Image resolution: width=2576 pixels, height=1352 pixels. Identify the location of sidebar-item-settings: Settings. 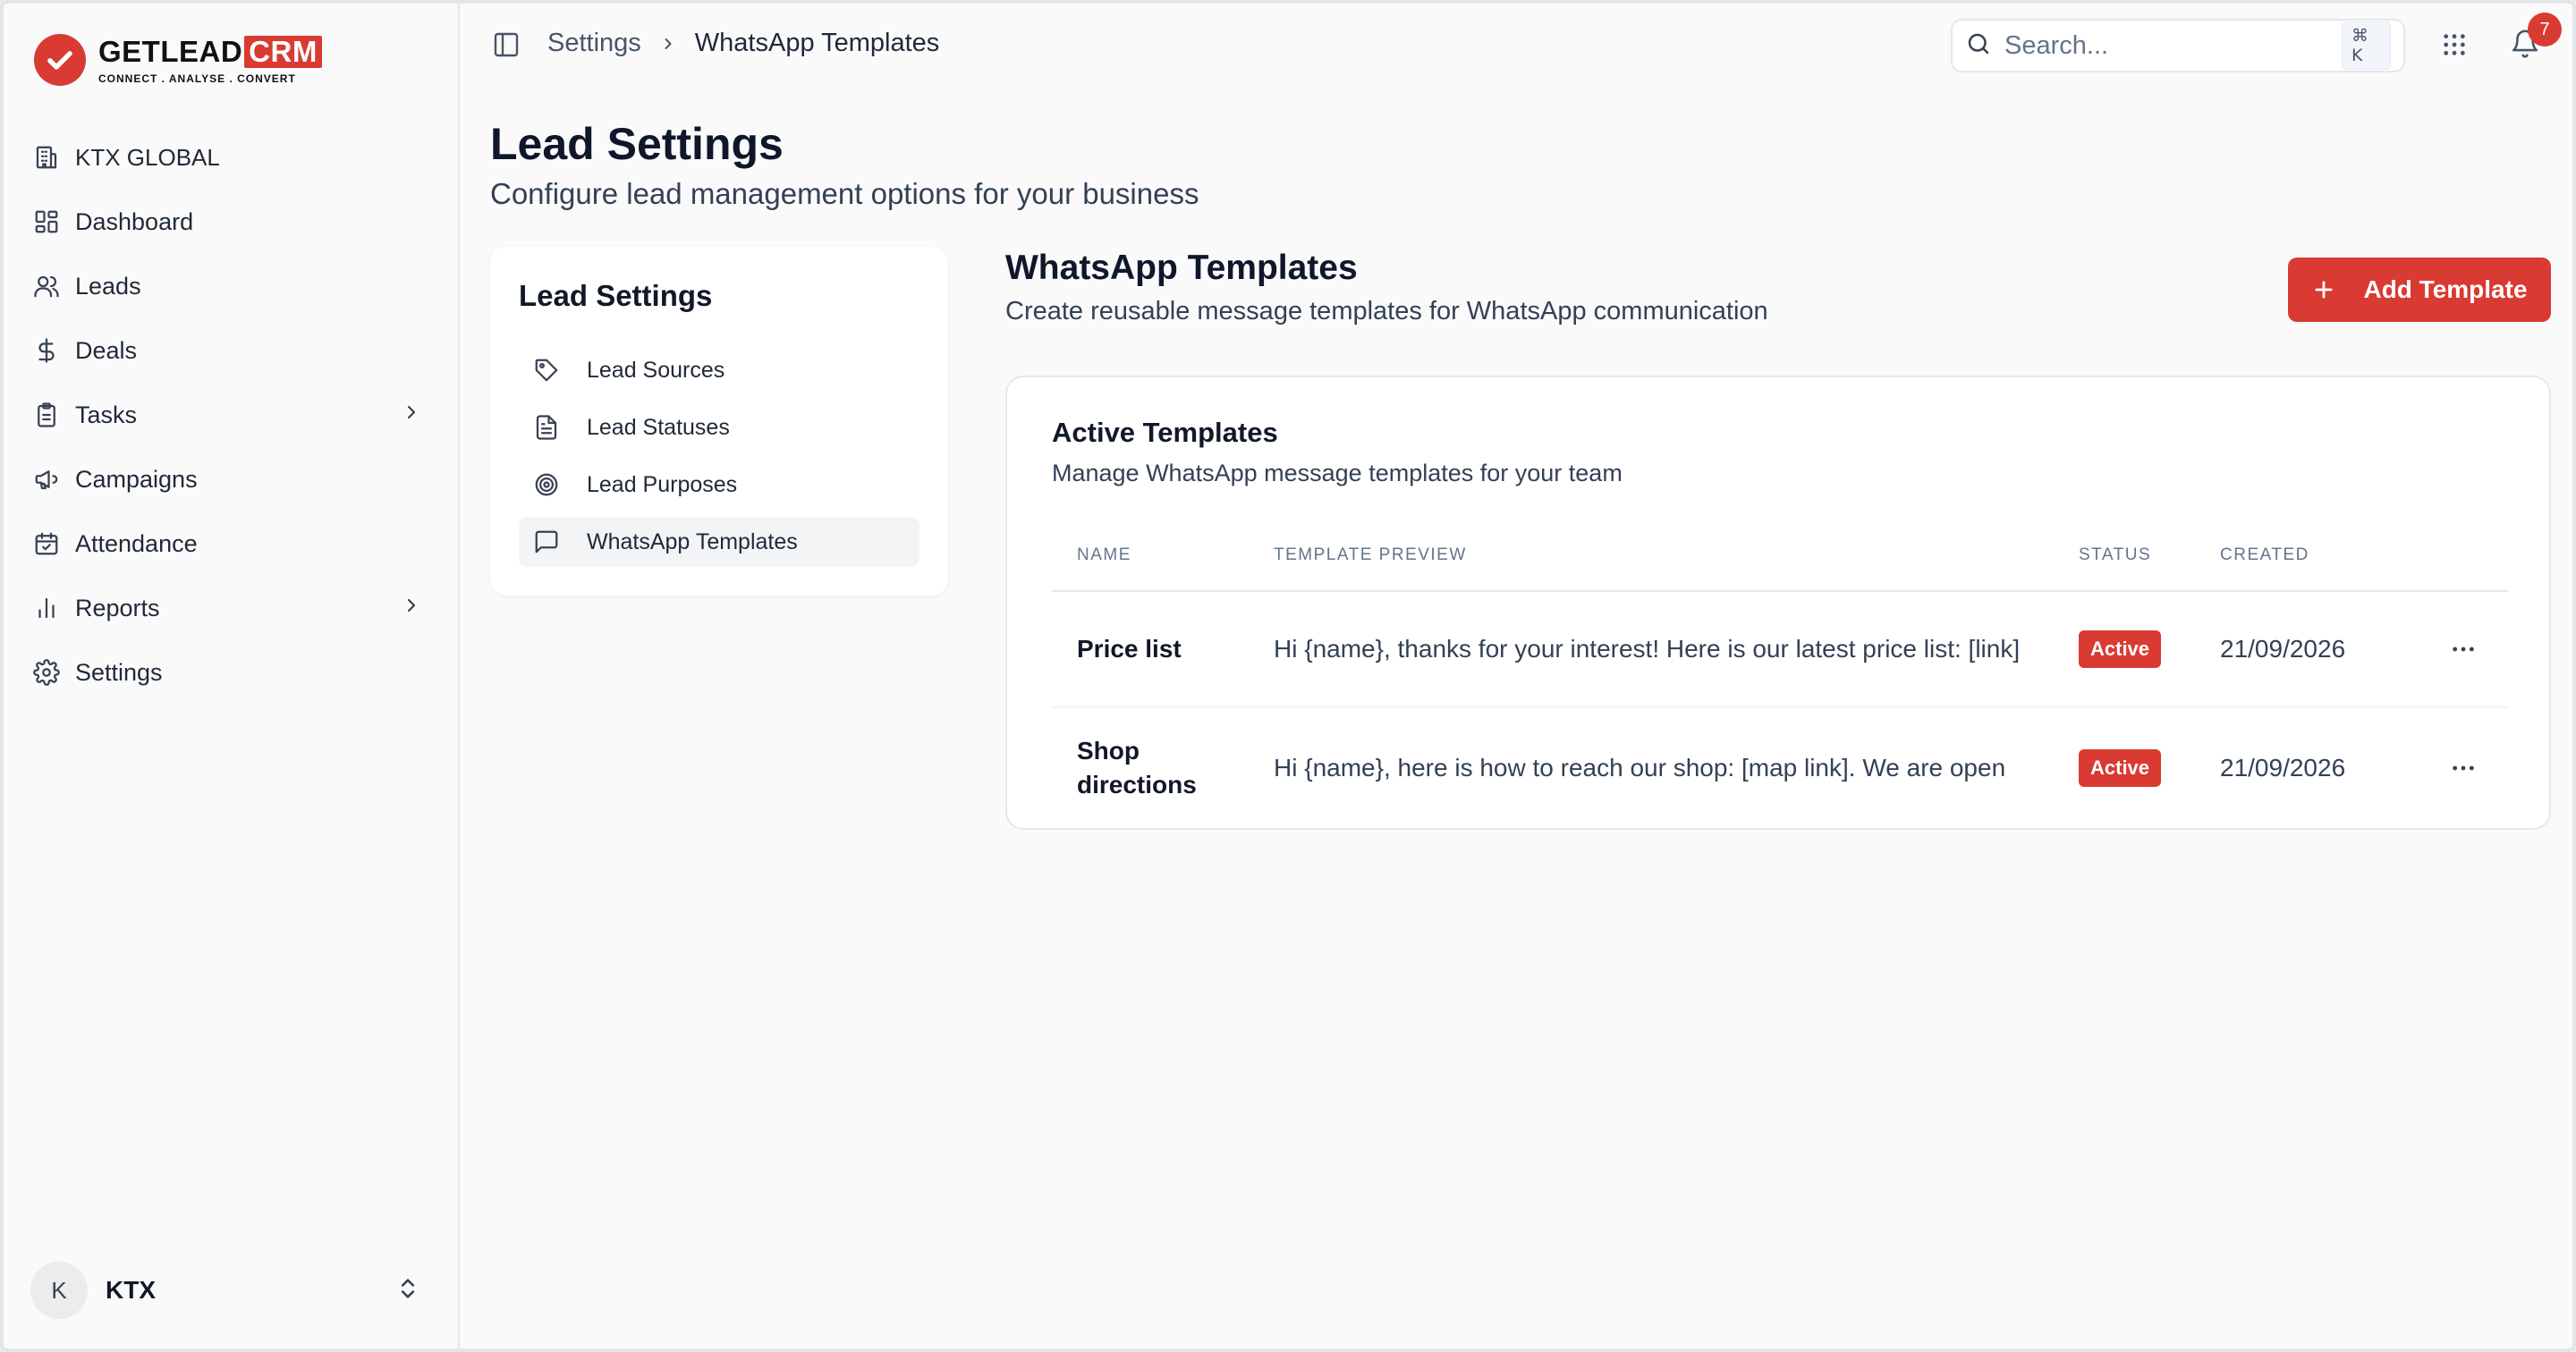
(231, 672).